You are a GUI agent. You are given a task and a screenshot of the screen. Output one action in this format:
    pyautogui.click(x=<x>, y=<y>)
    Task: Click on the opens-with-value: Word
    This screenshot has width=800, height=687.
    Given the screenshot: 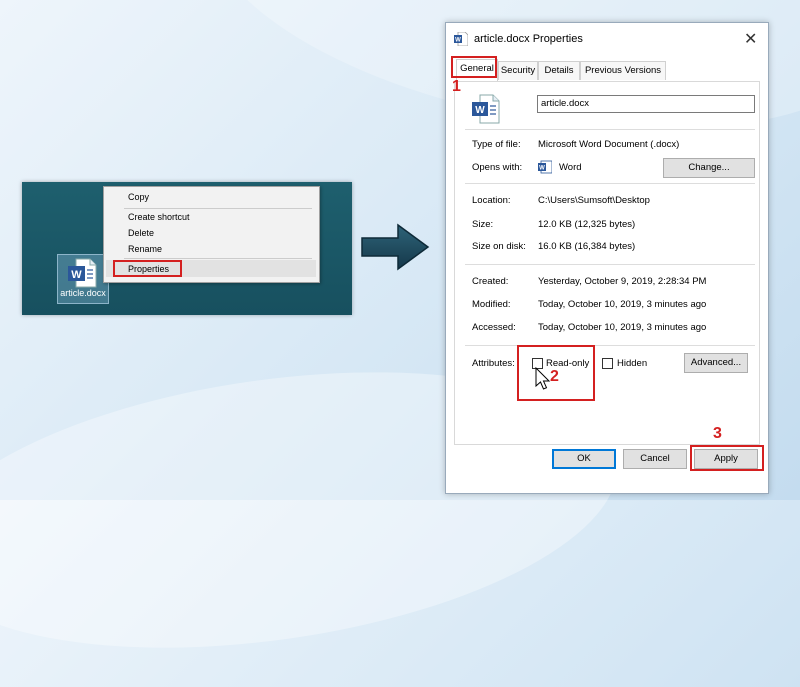 What is the action you would take?
    pyautogui.click(x=570, y=167)
    